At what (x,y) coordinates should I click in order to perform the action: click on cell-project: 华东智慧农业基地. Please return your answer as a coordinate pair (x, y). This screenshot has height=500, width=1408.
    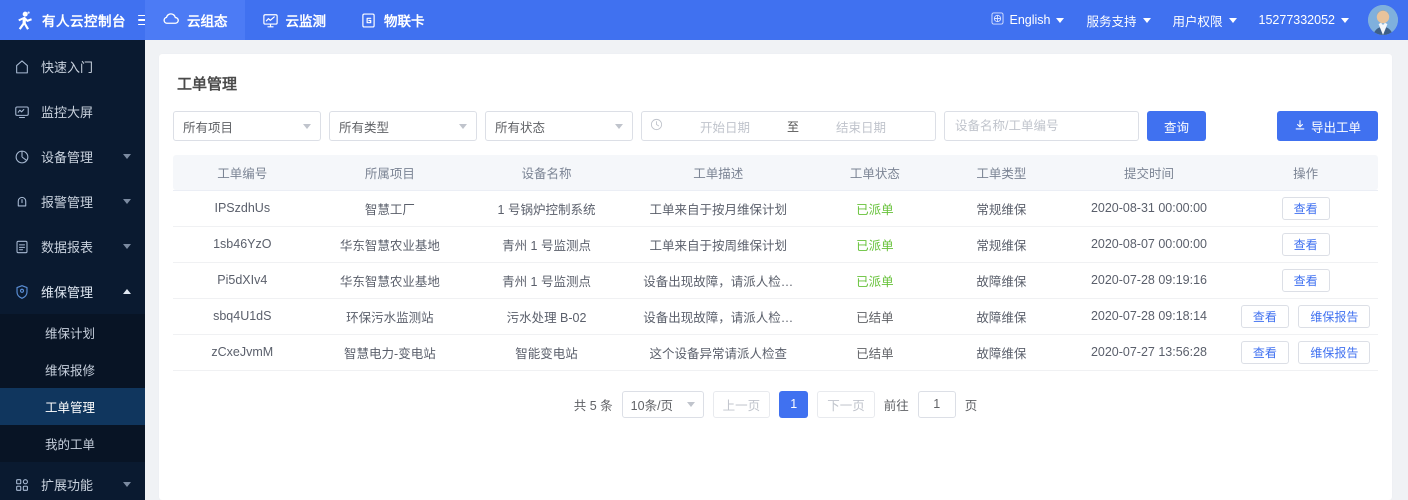
    Looking at the image, I should click on (390, 280).